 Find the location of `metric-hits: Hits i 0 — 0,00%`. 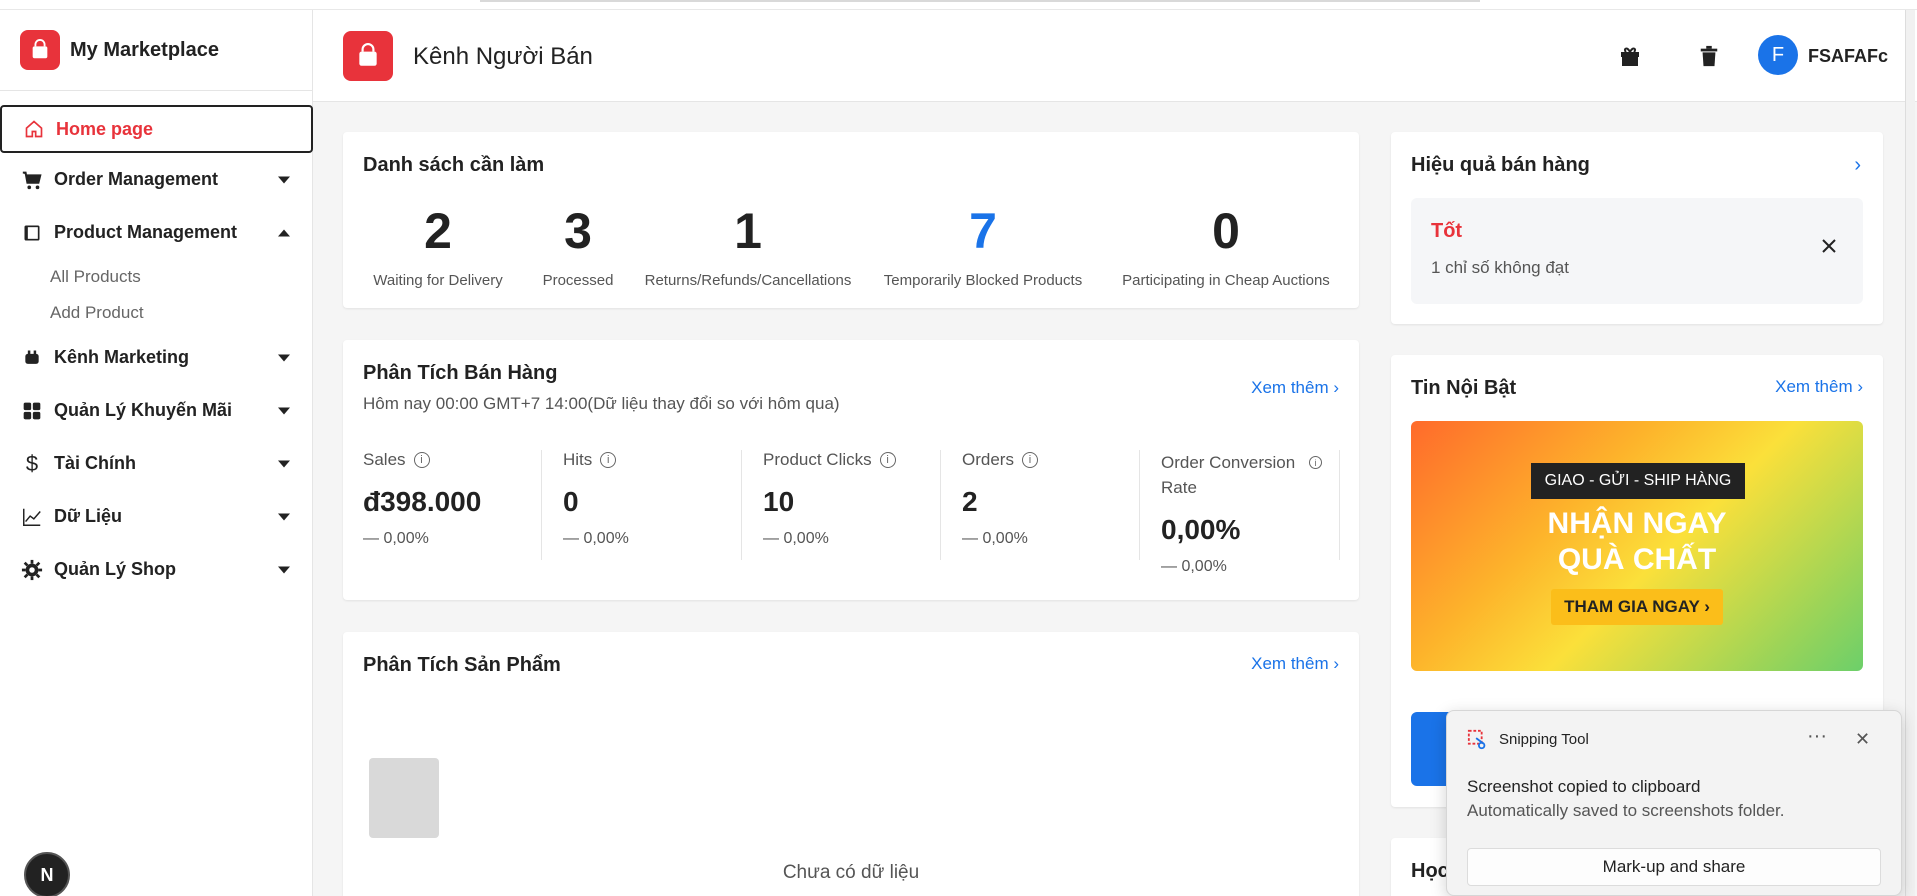

metric-hits: Hits i 0 — 0,00% is located at coordinates (650, 505).